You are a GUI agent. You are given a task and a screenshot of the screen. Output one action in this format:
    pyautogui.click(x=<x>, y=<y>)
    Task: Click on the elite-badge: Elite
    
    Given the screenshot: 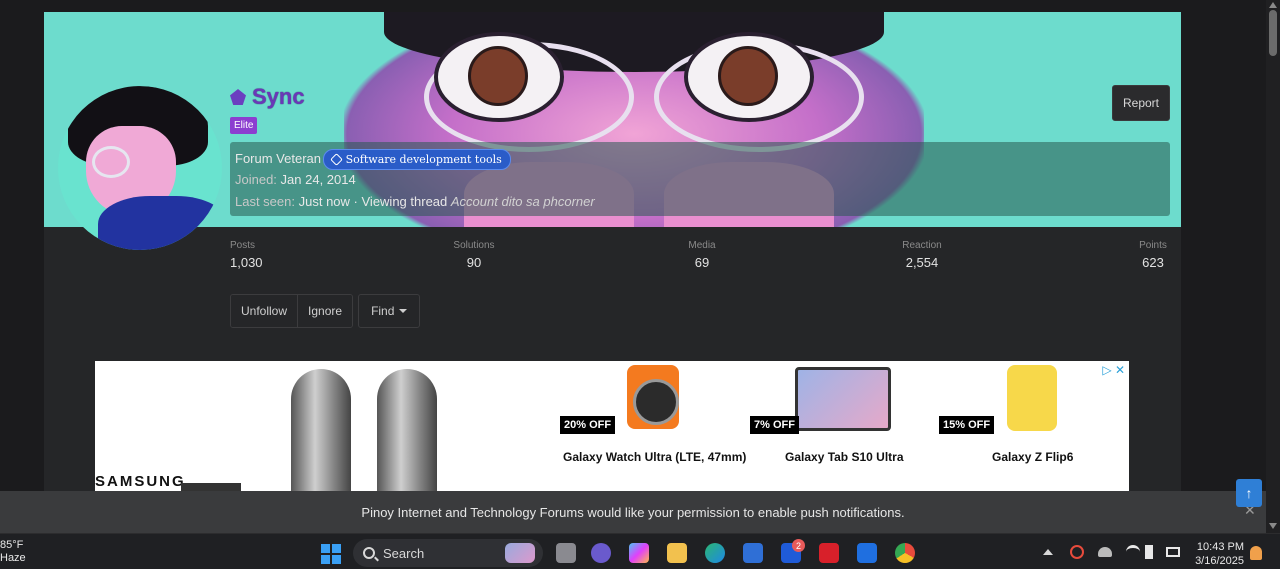 What is the action you would take?
    pyautogui.click(x=244, y=125)
    